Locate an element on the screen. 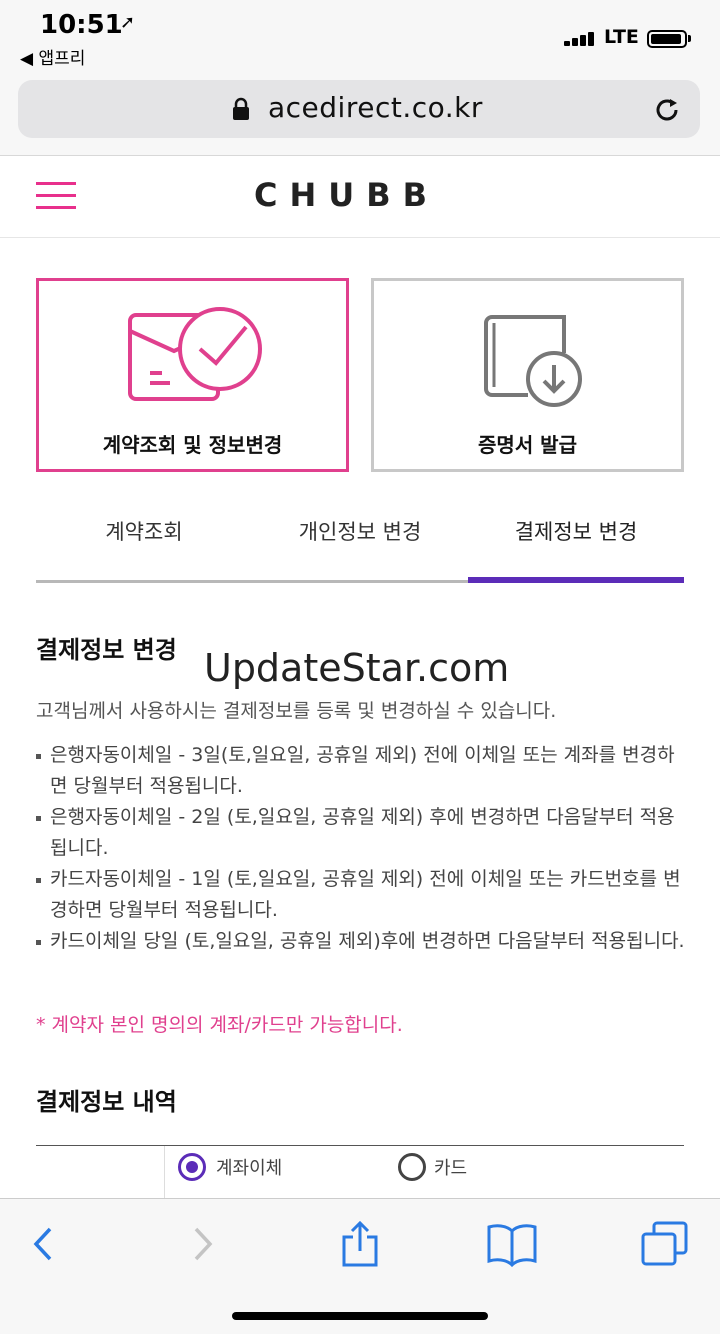 This screenshot has width=720, height=1334. tab-personal-info: 개인정보 변경 is located at coordinates (360, 545).